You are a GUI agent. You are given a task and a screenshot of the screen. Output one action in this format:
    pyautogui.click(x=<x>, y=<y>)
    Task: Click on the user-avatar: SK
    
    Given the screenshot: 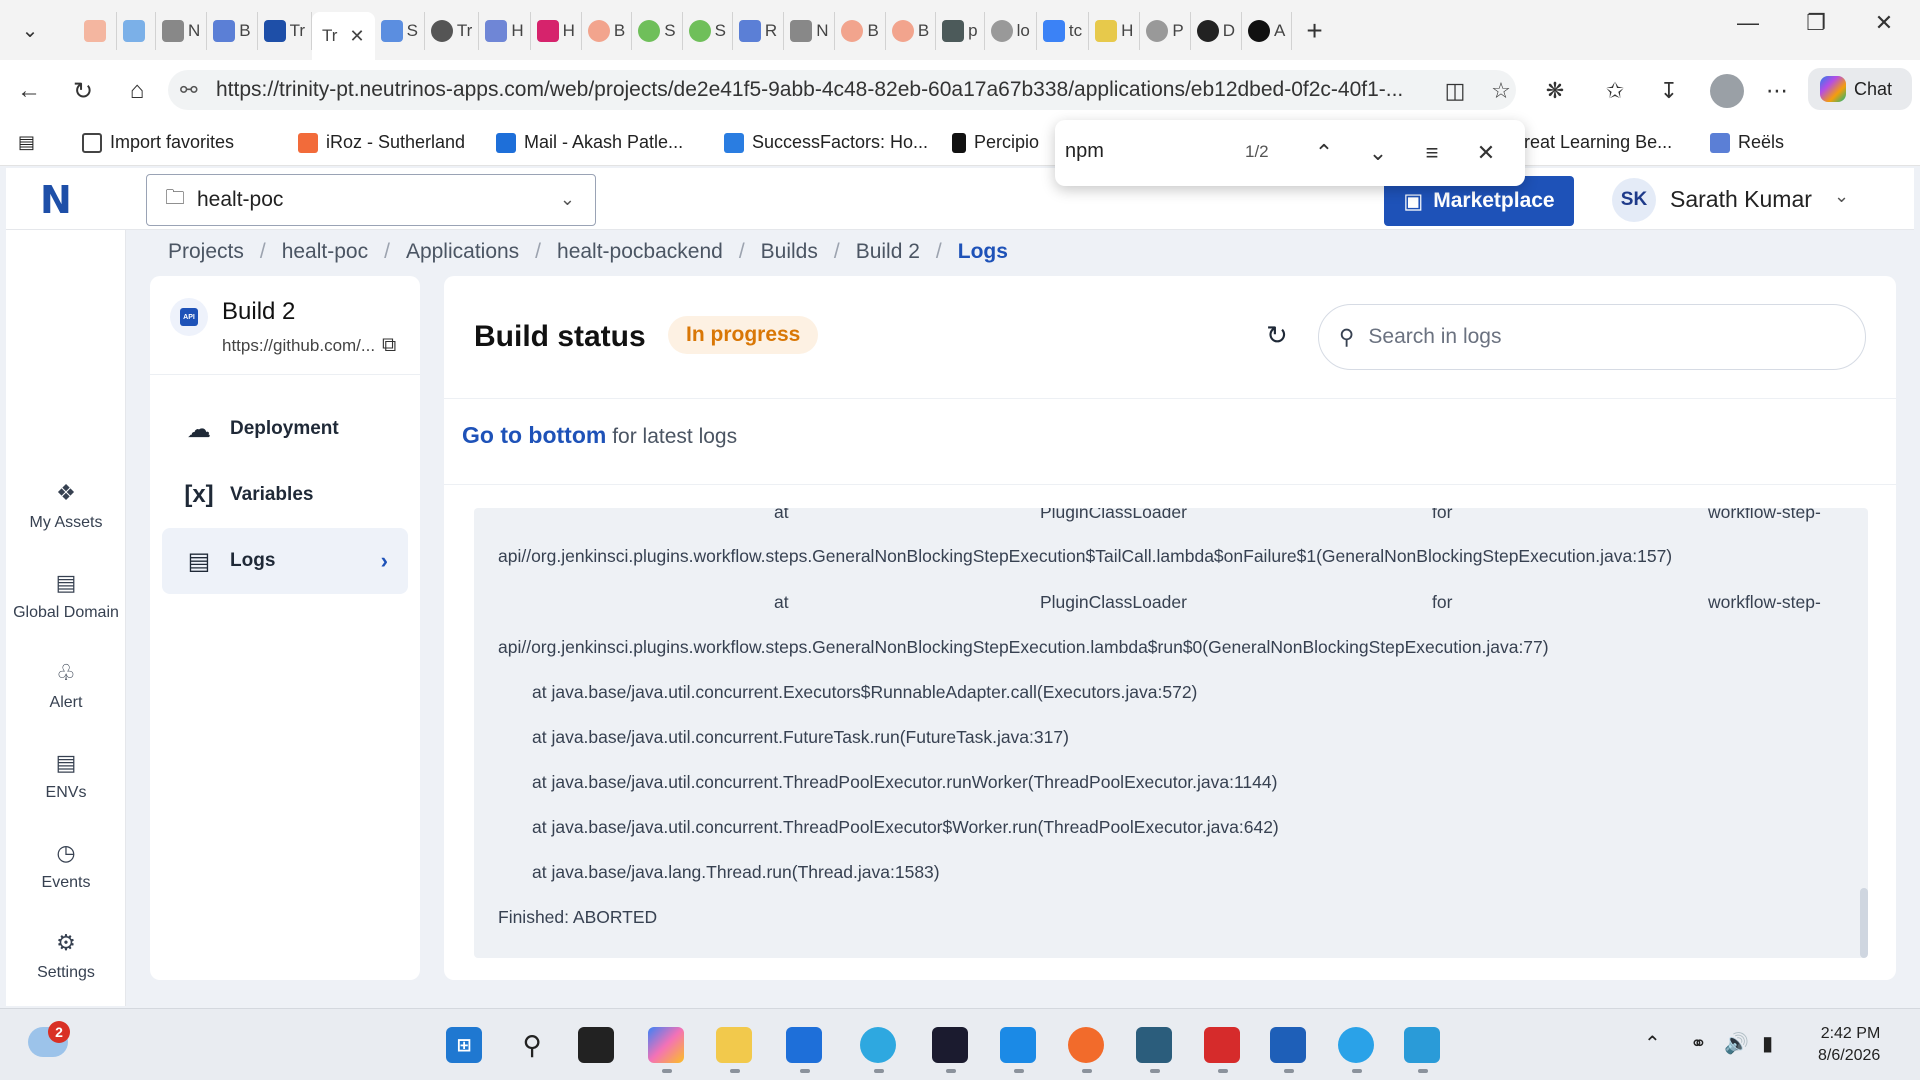 What is the action you would take?
    pyautogui.click(x=1634, y=200)
    